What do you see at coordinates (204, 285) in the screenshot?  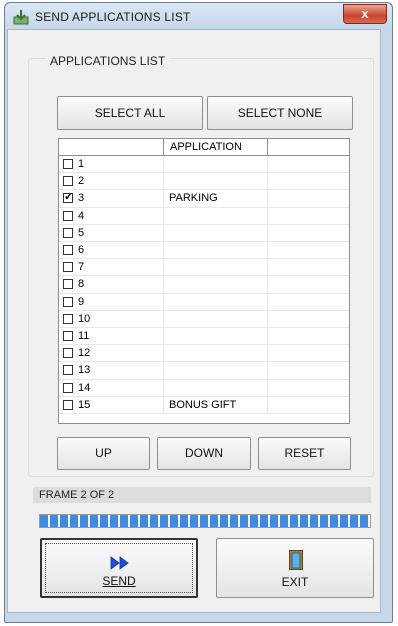 I see `list-item: 8` at bounding box center [204, 285].